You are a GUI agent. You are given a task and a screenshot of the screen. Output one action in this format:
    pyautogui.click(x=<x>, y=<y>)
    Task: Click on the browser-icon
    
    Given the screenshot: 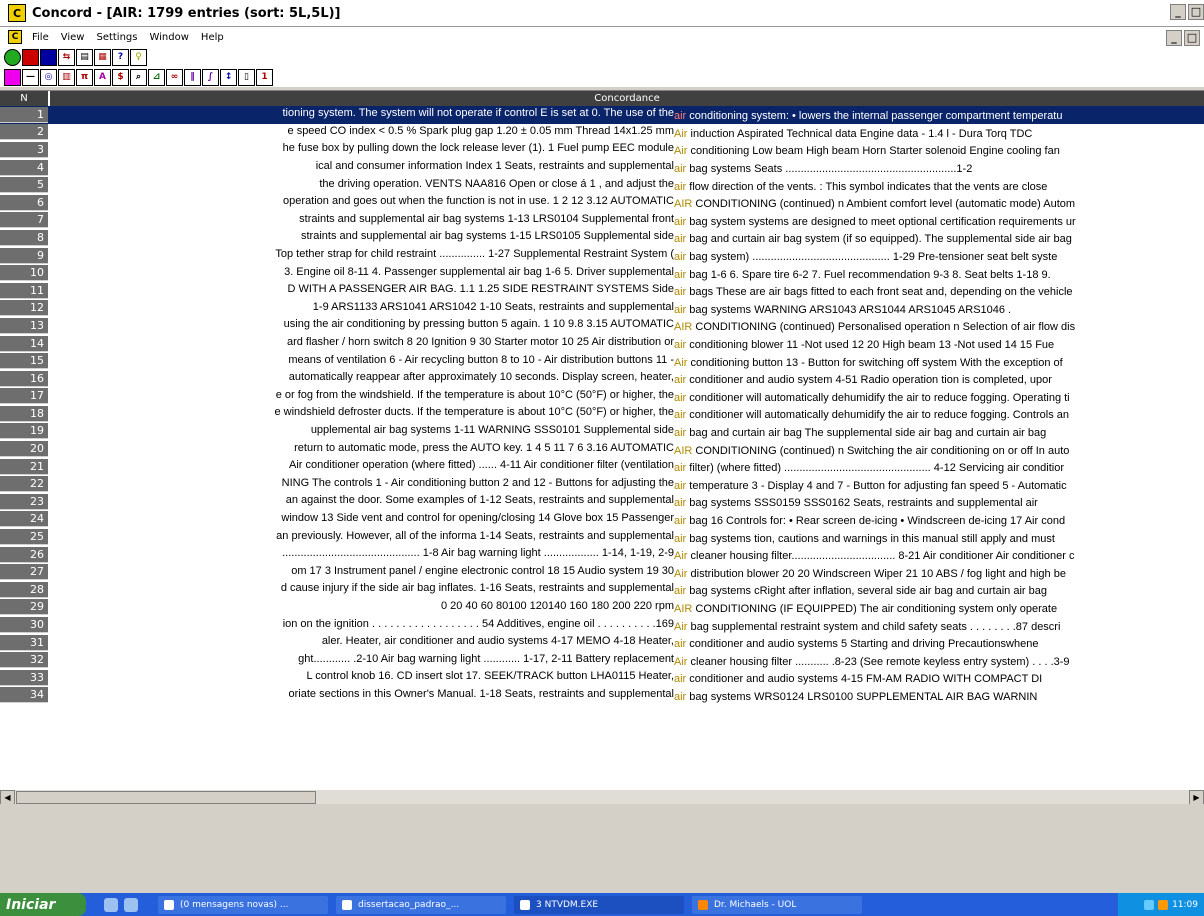 What is the action you would take?
    pyautogui.click(x=131, y=904)
    